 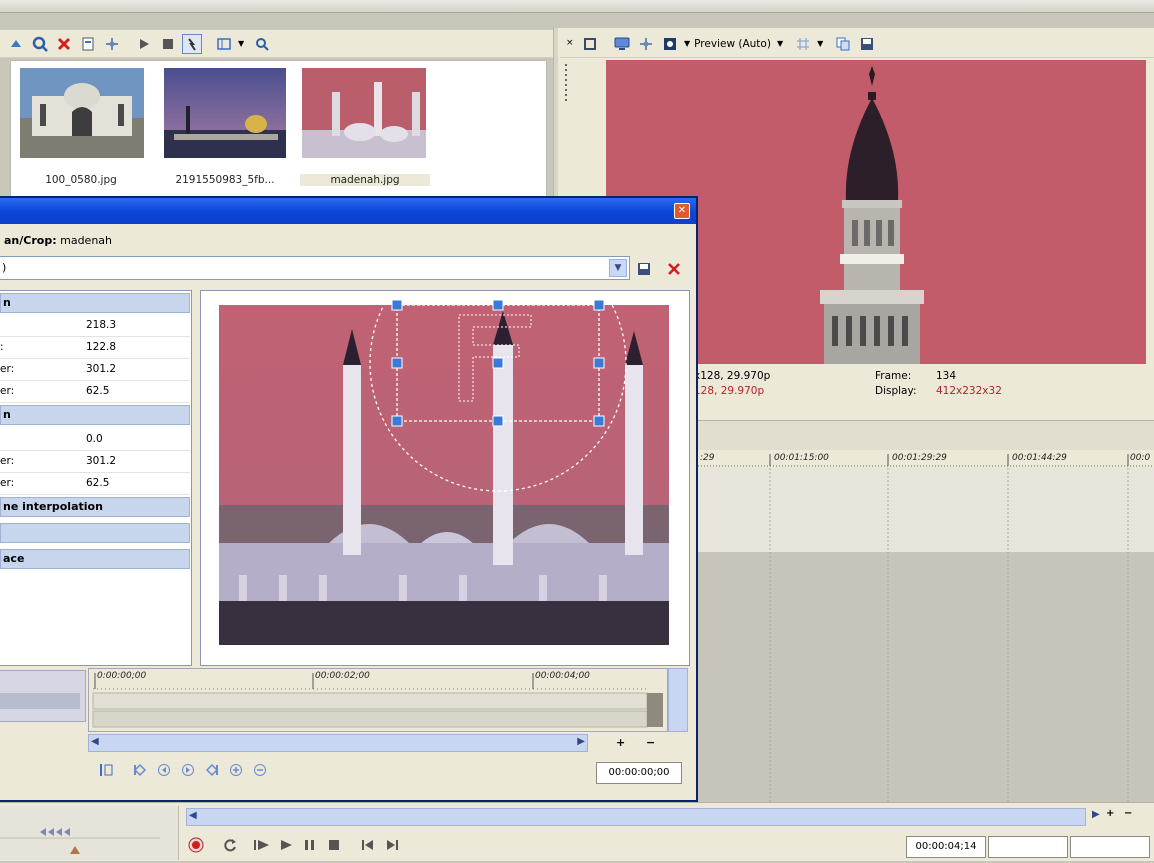 I want to click on timeline-cursor-time: 00:00:04;14, so click(x=946, y=847).